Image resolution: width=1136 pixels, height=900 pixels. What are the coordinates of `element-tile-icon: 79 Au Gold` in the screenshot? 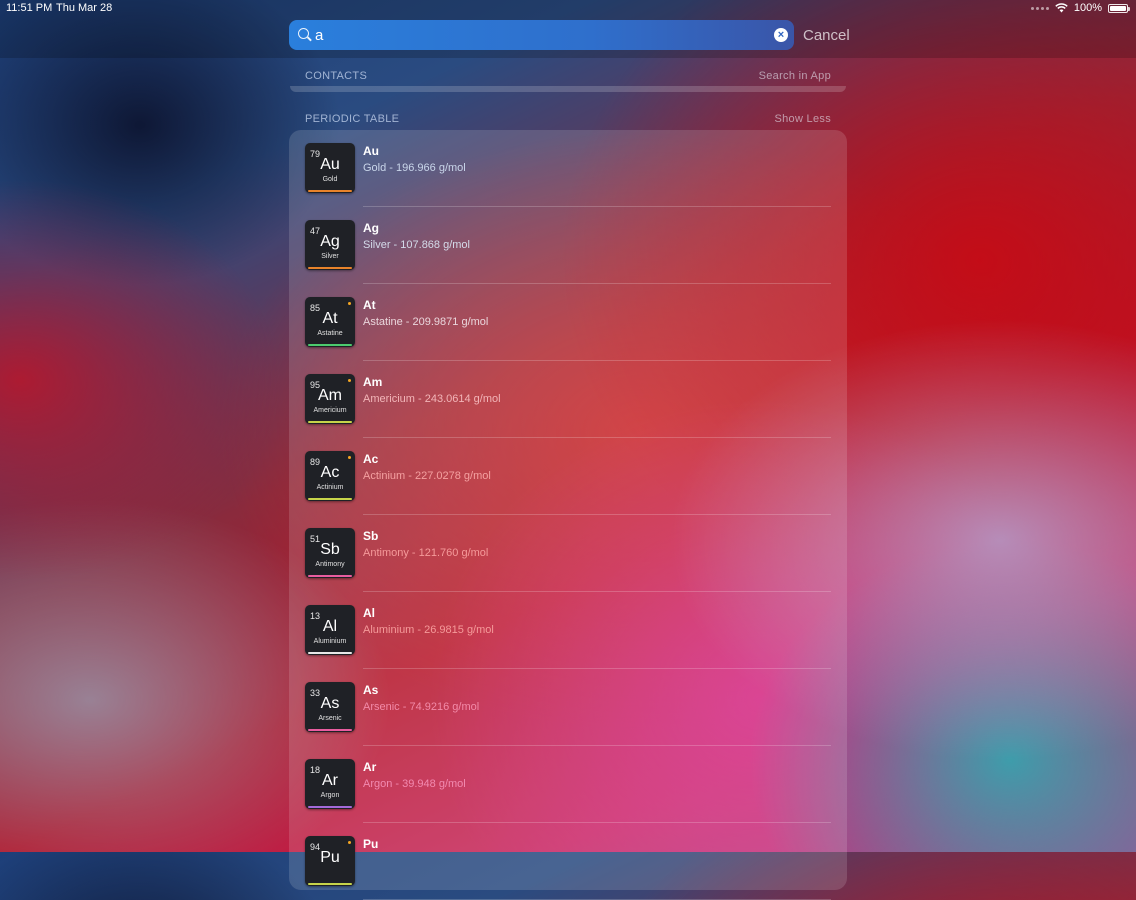 It's located at (330, 168).